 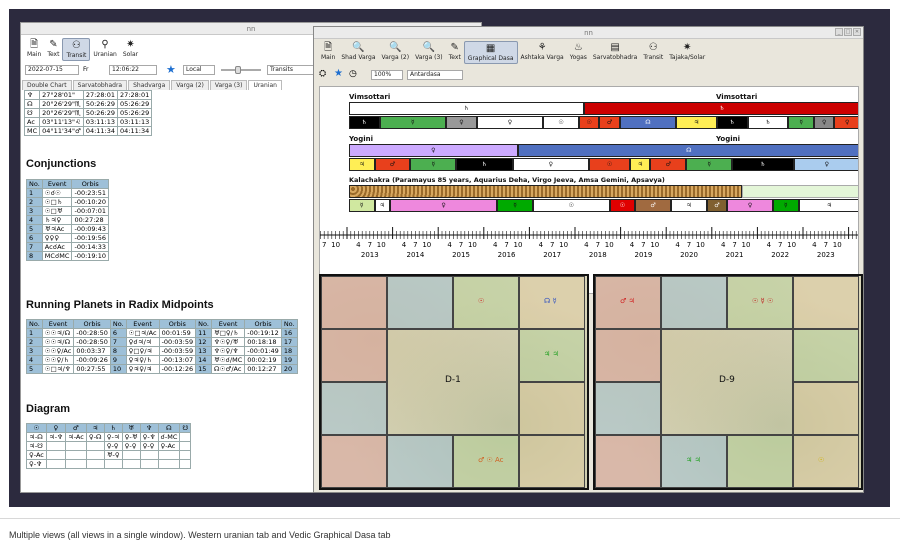 I want to click on tab-varga-2-: Varga (2), so click(x=190, y=85).